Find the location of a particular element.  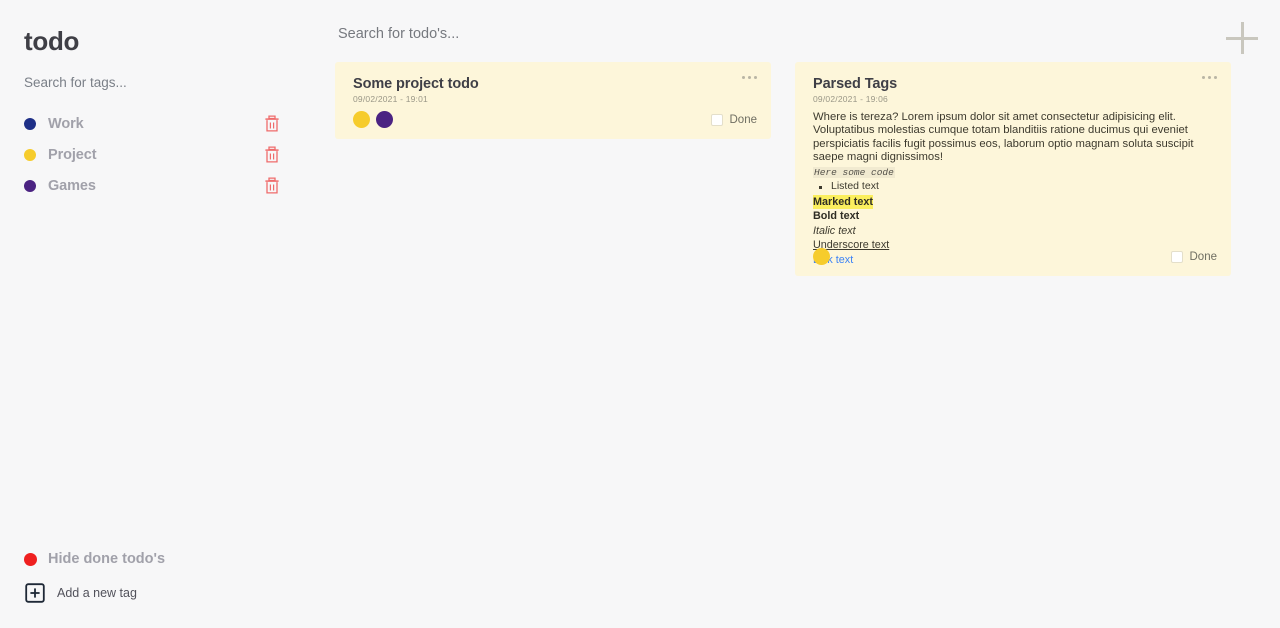

tag-label: Work is located at coordinates (66, 123).